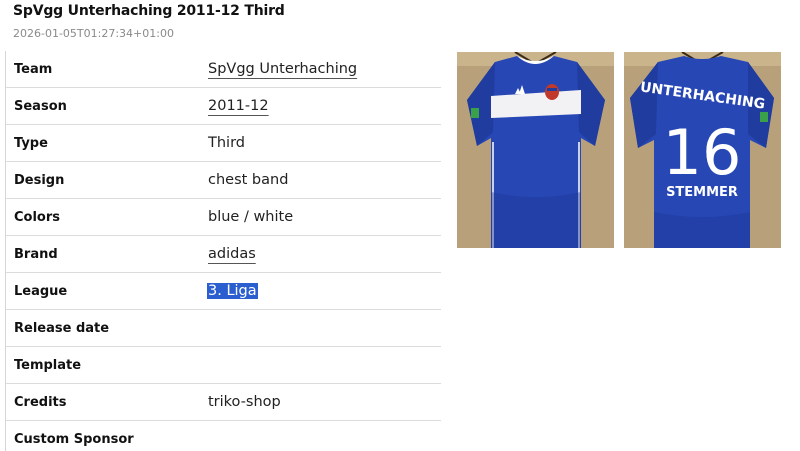 The image size is (800, 451). I want to click on row-label-brand: Brand, so click(36, 254).